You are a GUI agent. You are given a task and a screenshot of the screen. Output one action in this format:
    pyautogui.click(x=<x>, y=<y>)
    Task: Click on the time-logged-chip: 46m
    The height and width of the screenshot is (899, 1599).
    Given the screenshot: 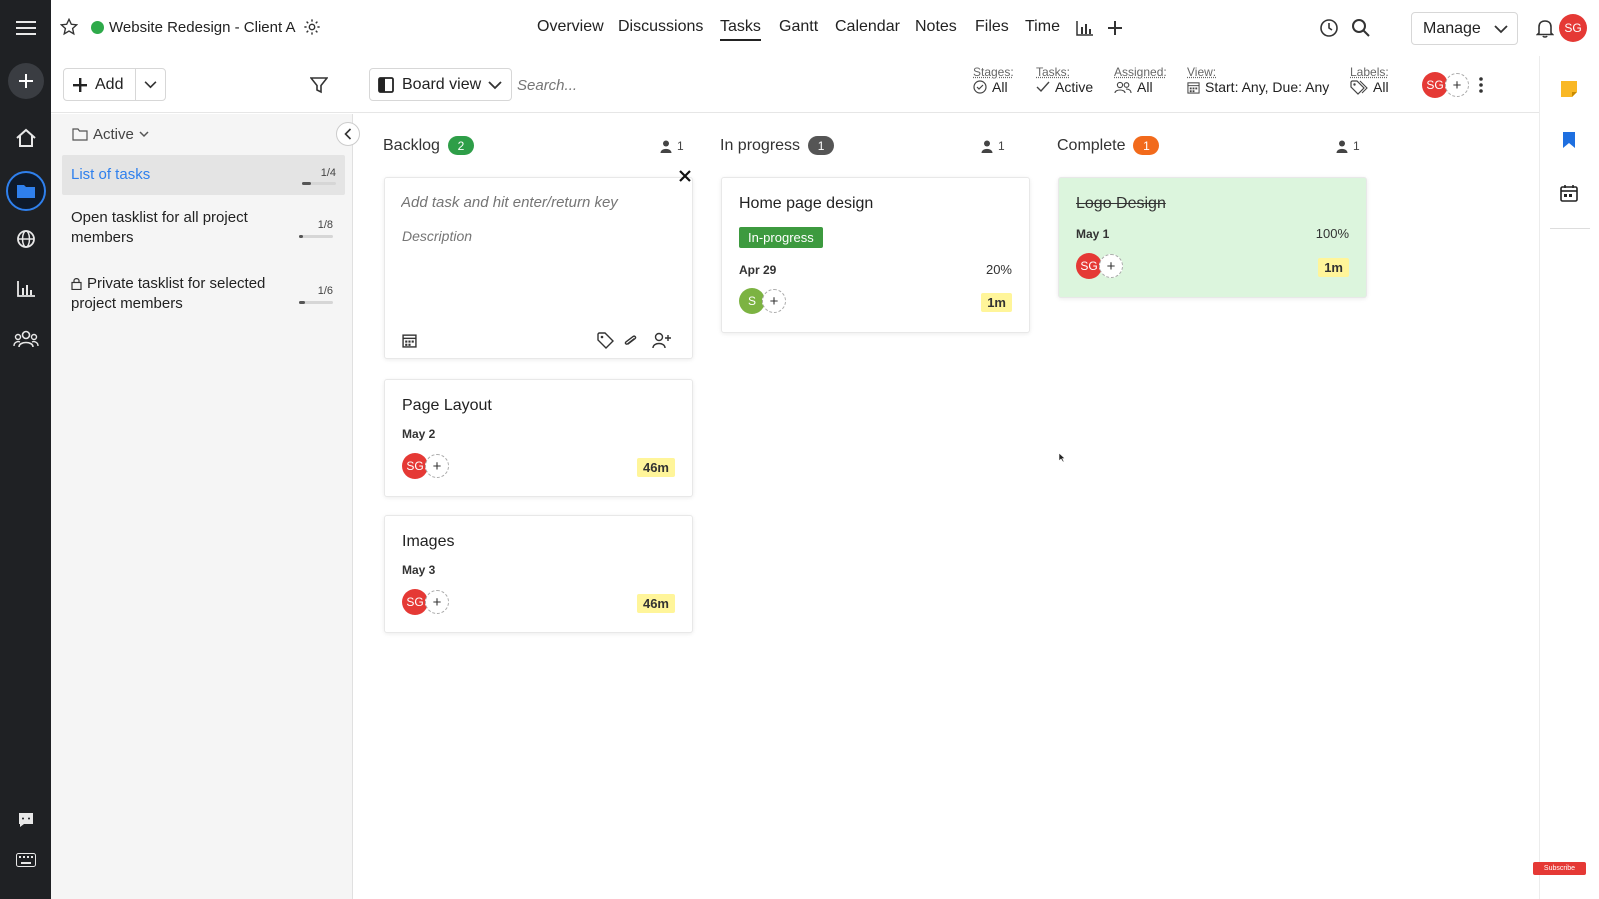 What is the action you would take?
    pyautogui.click(x=655, y=467)
    